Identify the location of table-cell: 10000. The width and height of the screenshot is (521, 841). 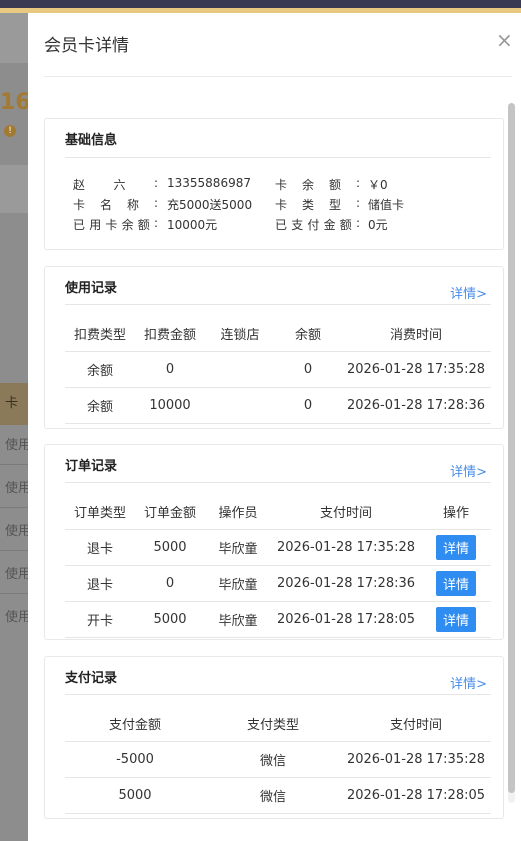
(170, 405).